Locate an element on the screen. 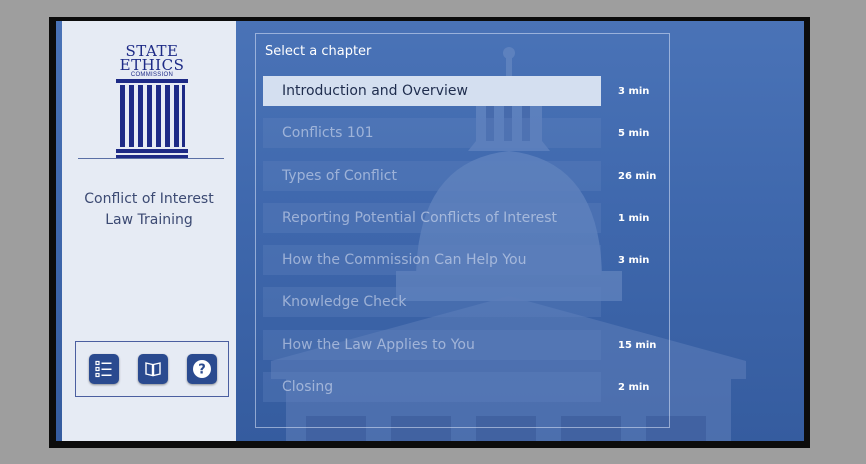  chapter-title: Conflicts 101 is located at coordinates (328, 133).